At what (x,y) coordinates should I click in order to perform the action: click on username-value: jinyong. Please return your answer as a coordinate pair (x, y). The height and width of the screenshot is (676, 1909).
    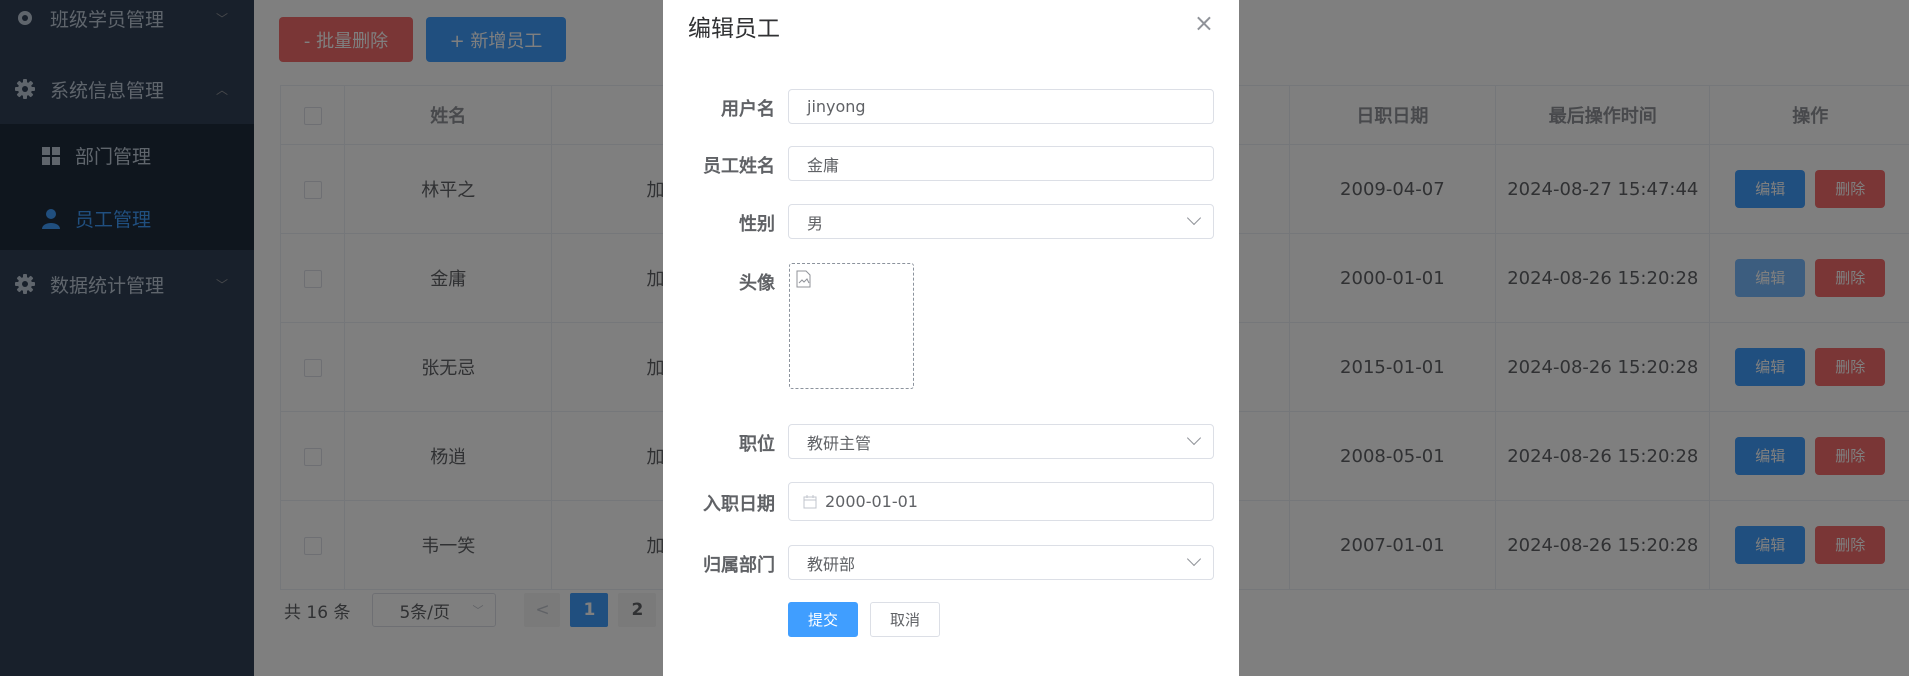
    Looking at the image, I should click on (836, 106).